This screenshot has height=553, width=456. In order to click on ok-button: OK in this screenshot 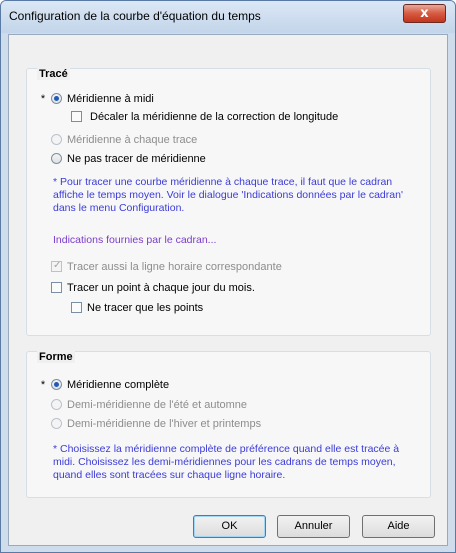, I will do `click(229, 526)`.